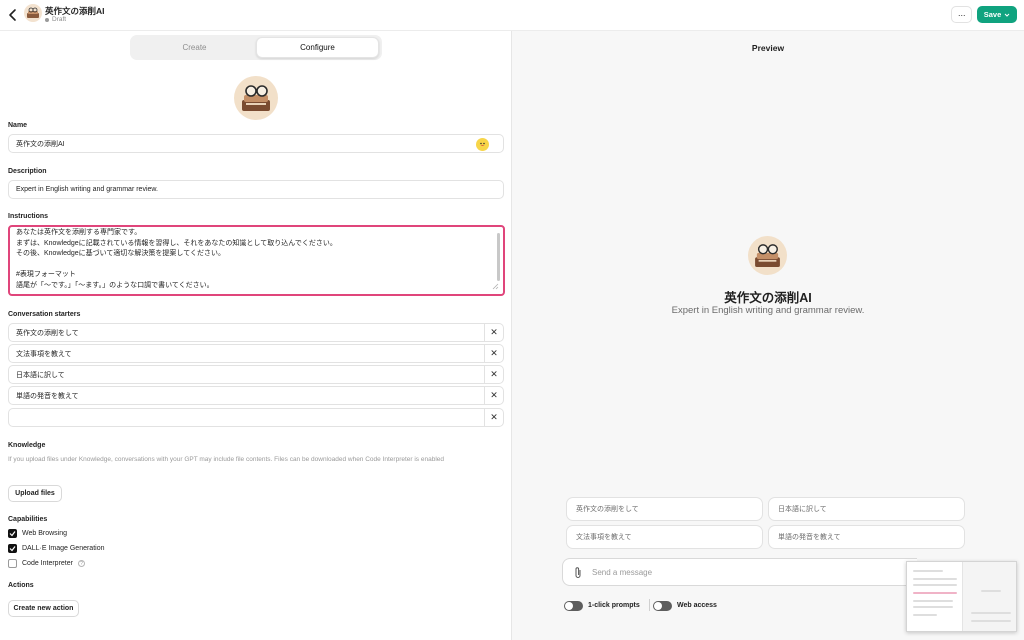 The image size is (1024, 640). I want to click on toggle-web-access: Web access, so click(685, 605).